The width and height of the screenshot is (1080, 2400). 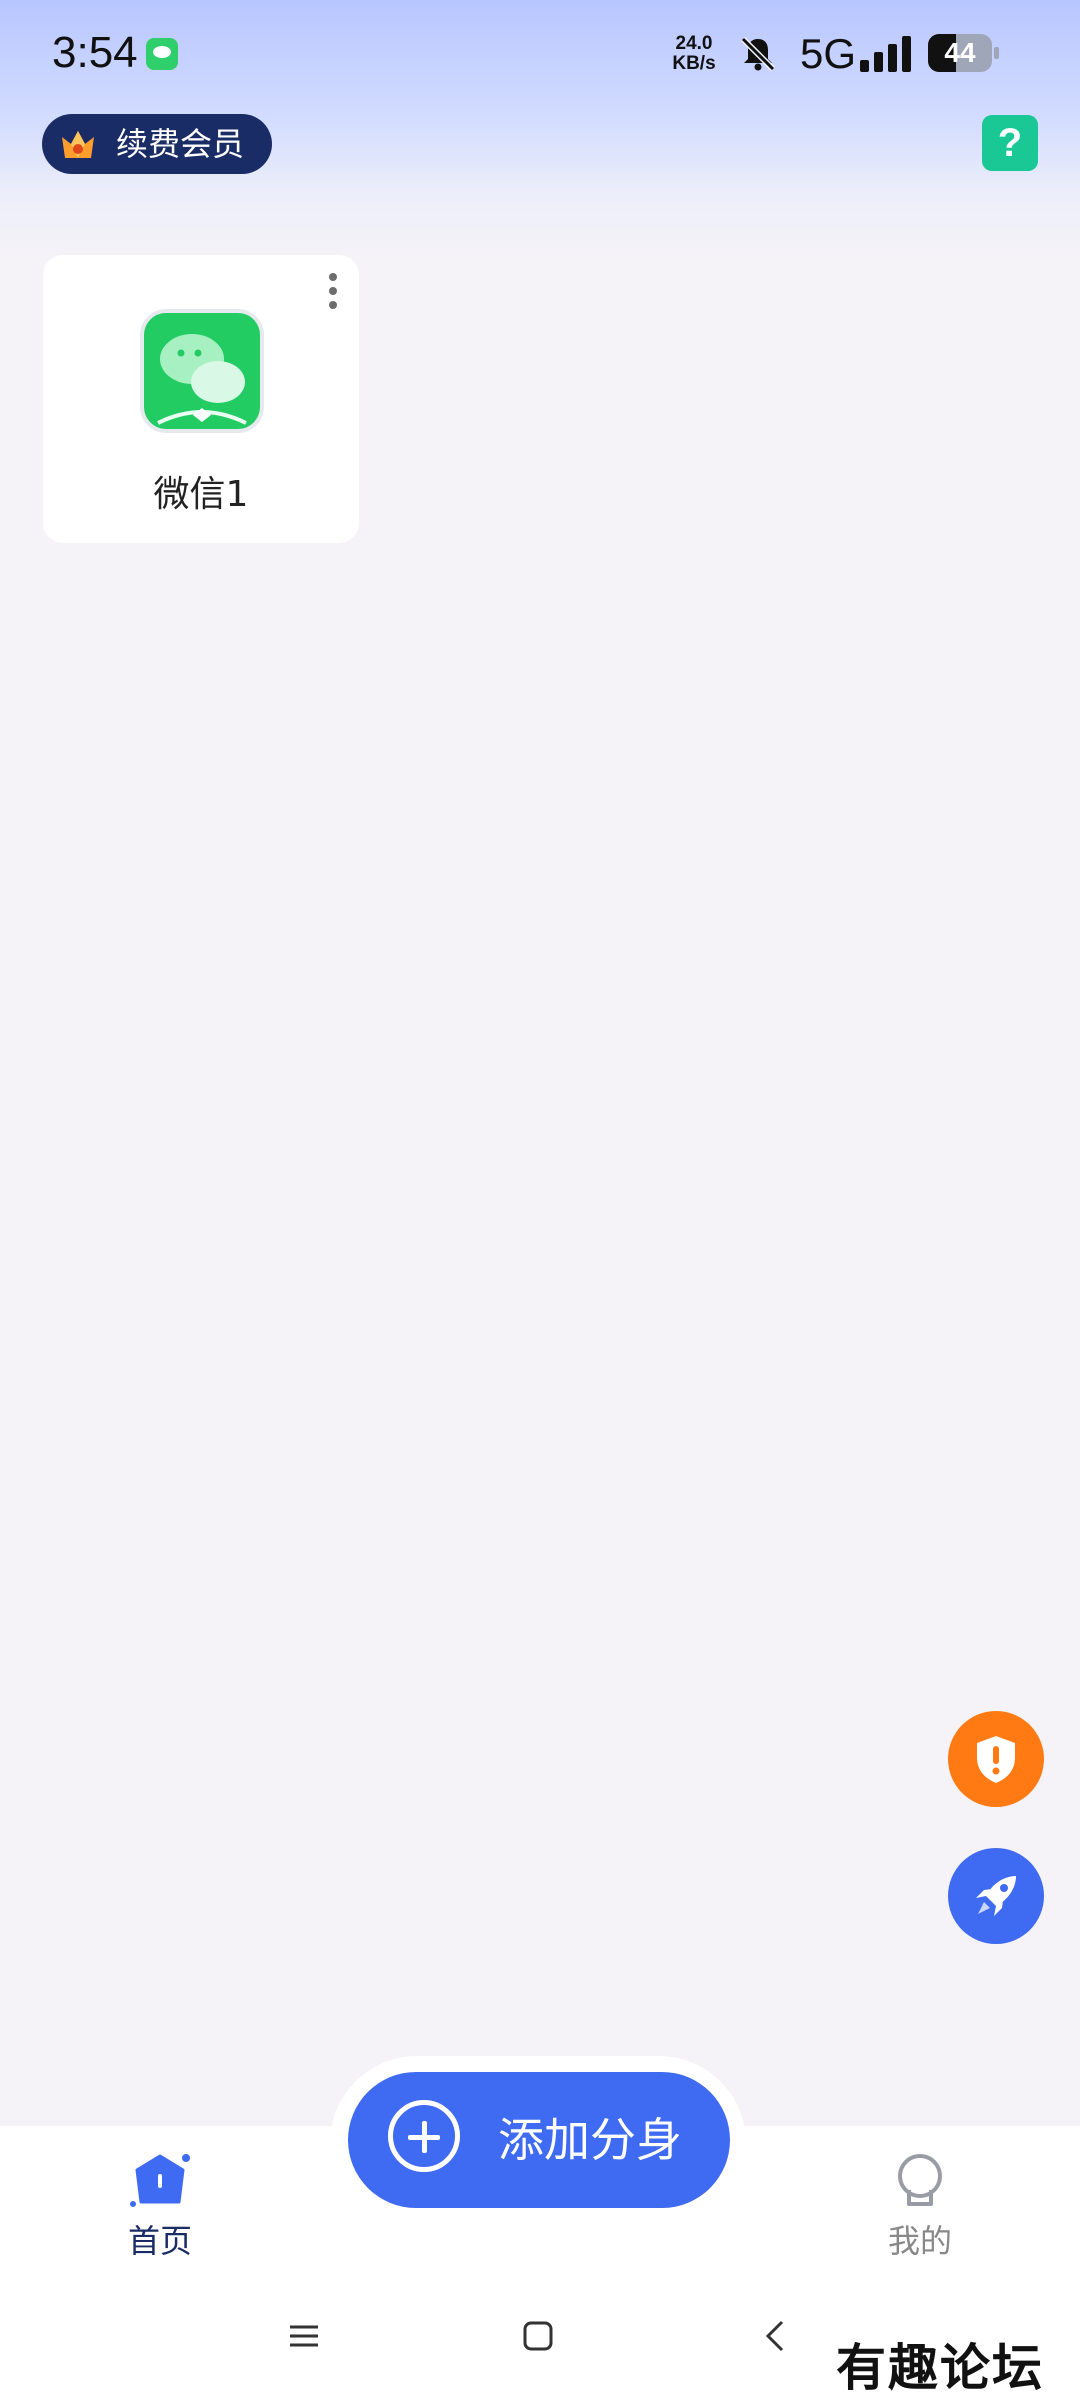 I want to click on home-icon, so click(x=538, y=2336).